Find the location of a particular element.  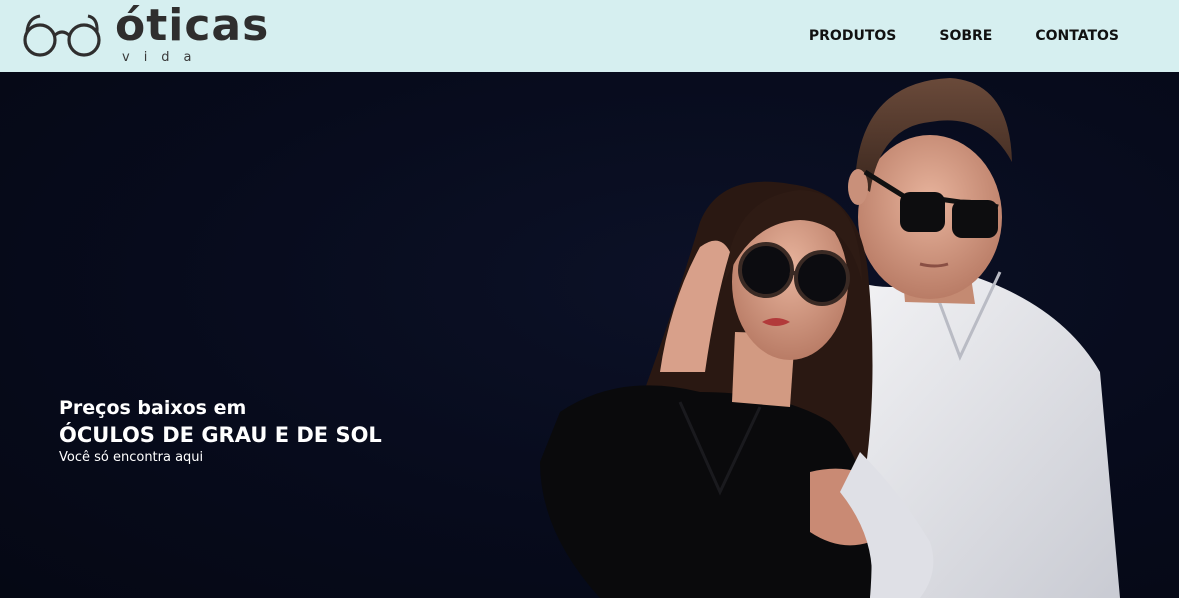

nav-link-sobre: SOBRE is located at coordinates (965, 36).